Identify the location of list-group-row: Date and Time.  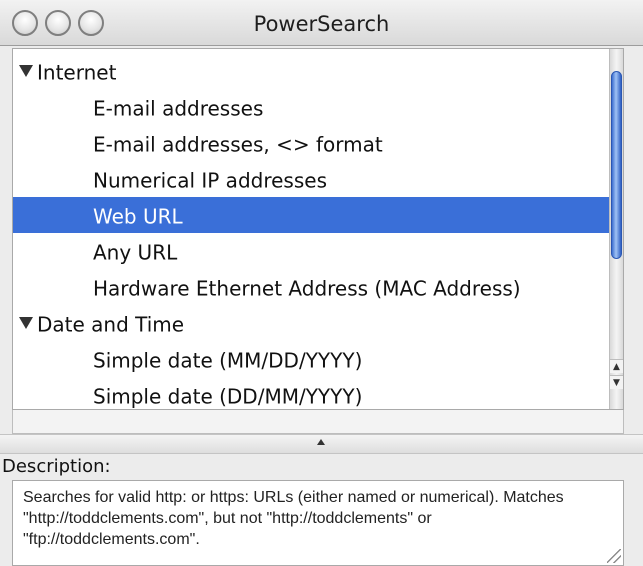
(312, 323).